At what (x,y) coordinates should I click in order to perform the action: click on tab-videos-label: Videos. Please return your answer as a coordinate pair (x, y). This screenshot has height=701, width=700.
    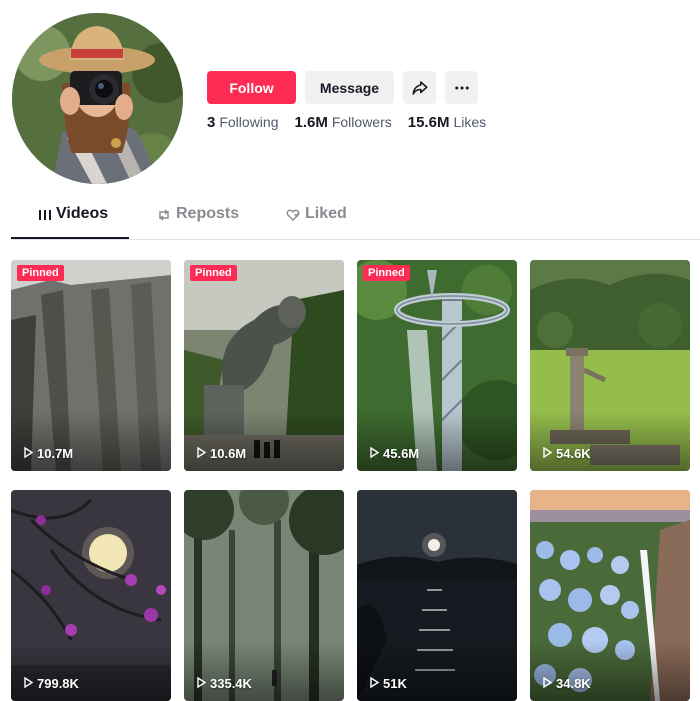
    Looking at the image, I should click on (82, 213).